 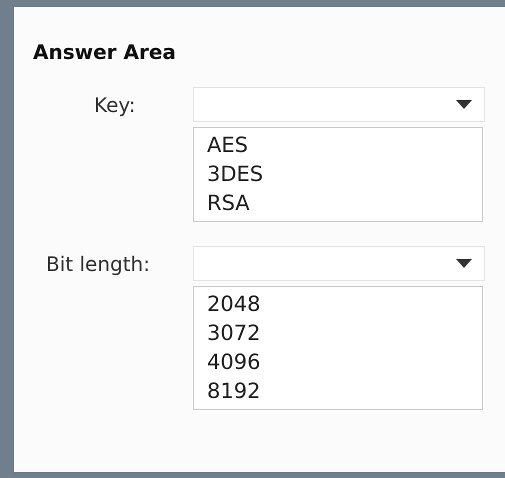 I want to click on option: AES, so click(x=338, y=145).